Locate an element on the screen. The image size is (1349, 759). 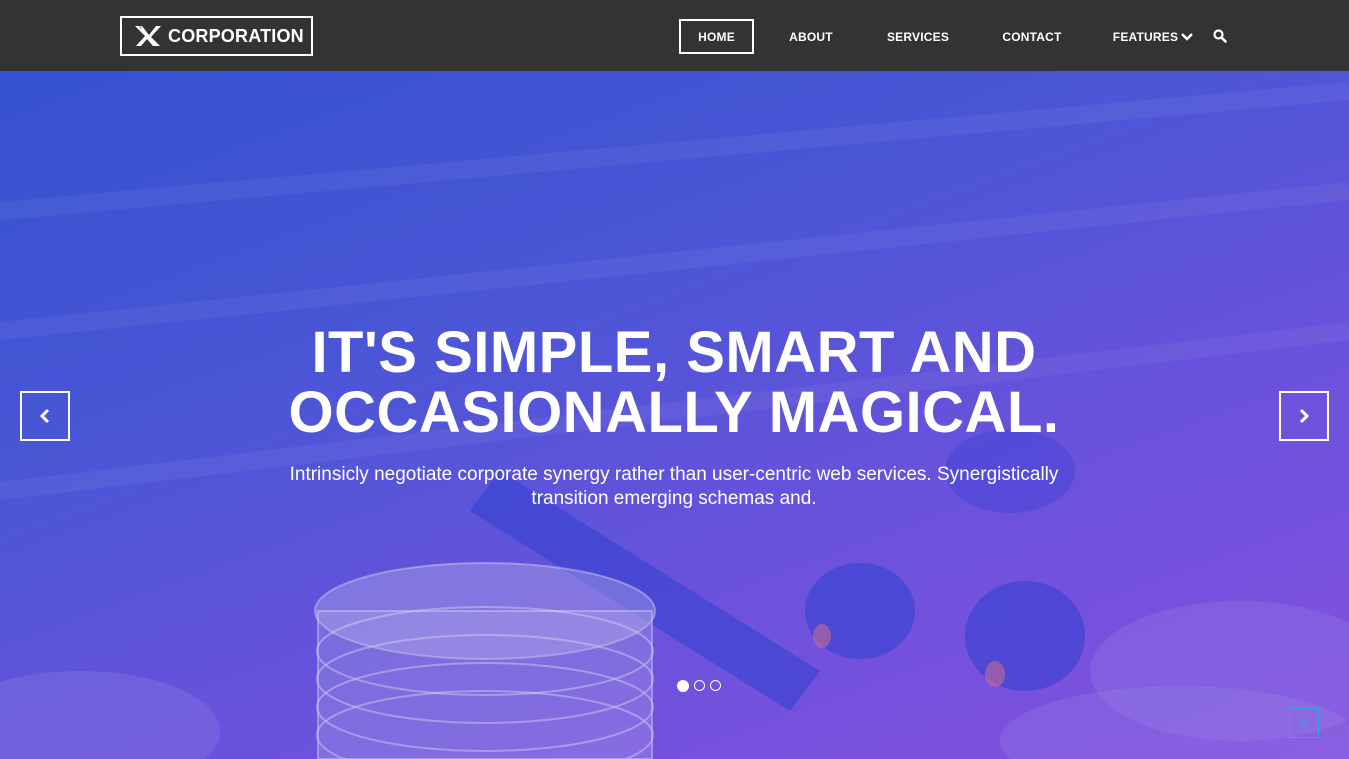
nav-home-link: HOME is located at coordinates (716, 36).